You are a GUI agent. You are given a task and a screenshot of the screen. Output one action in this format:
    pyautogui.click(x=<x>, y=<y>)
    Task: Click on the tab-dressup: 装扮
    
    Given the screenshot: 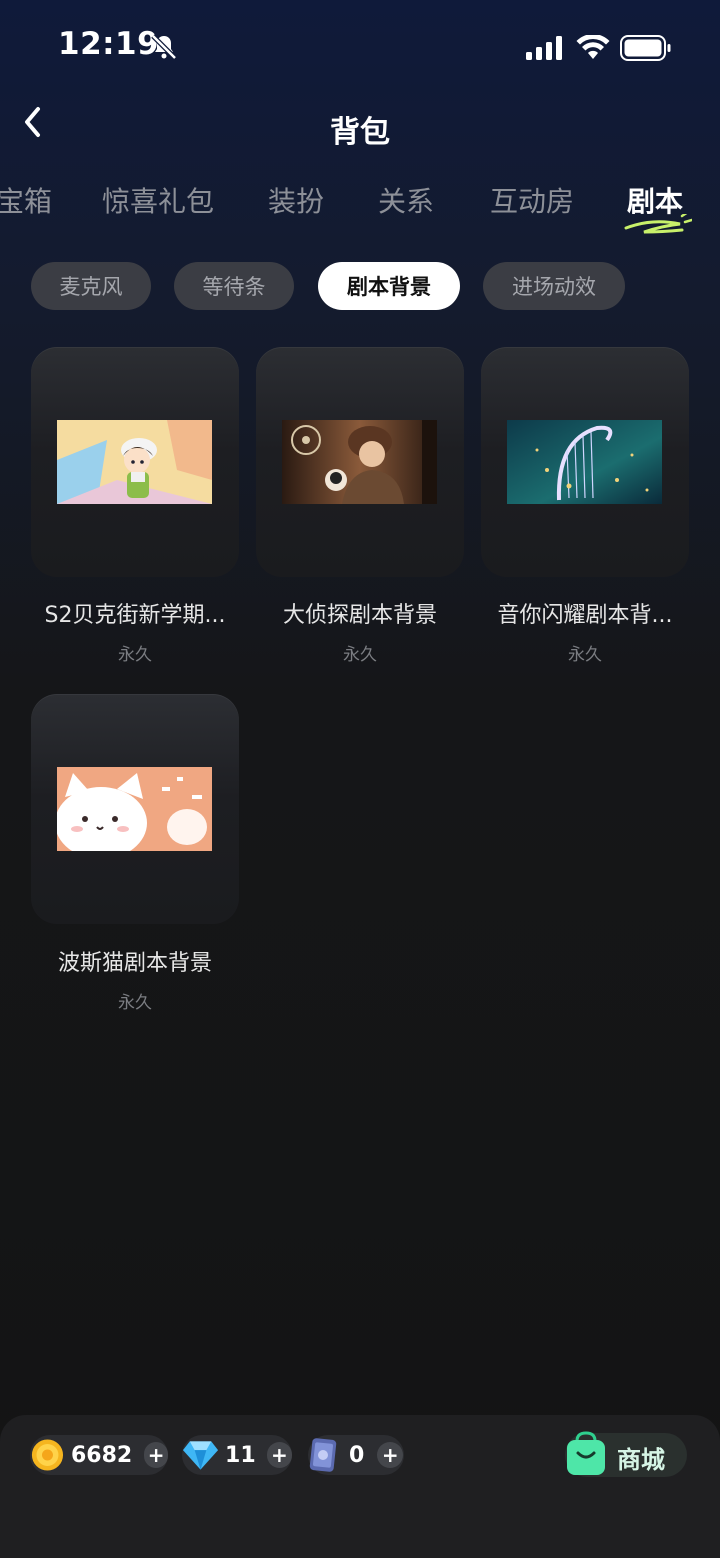 What is the action you would take?
    pyautogui.click(x=296, y=200)
    